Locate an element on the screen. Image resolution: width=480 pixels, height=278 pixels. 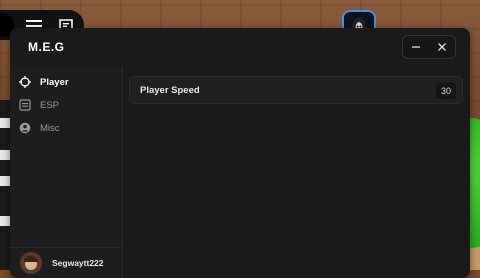
window-controls is located at coordinates (429, 47).